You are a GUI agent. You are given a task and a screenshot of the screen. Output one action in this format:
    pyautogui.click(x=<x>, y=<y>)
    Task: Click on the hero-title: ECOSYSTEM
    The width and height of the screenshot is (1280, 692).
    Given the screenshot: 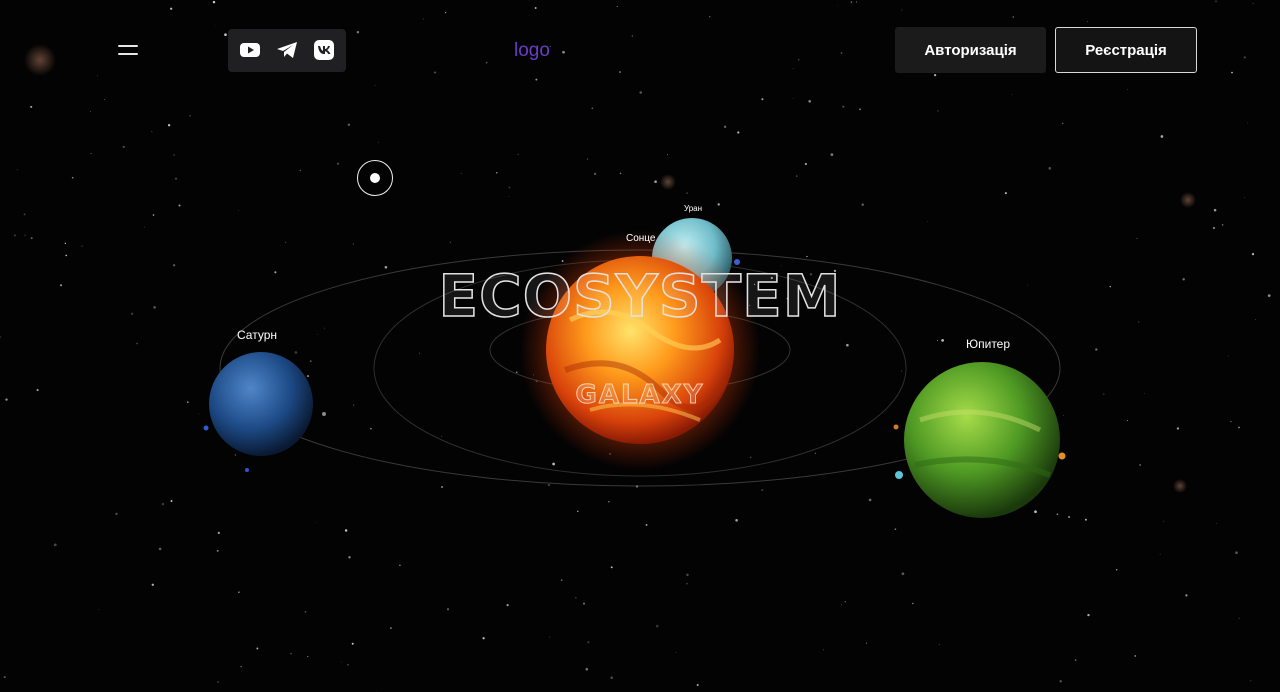 What is the action you would take?
    pyautogui.click(x=640, y=296)
    